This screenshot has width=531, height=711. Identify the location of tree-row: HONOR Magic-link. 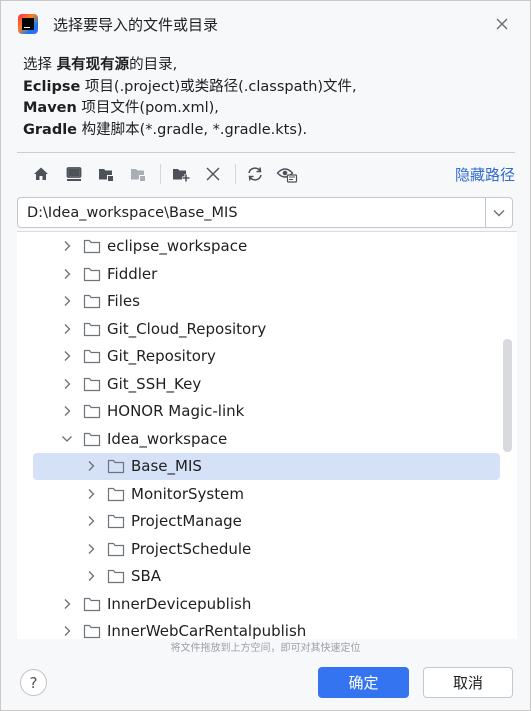
(267, 411).